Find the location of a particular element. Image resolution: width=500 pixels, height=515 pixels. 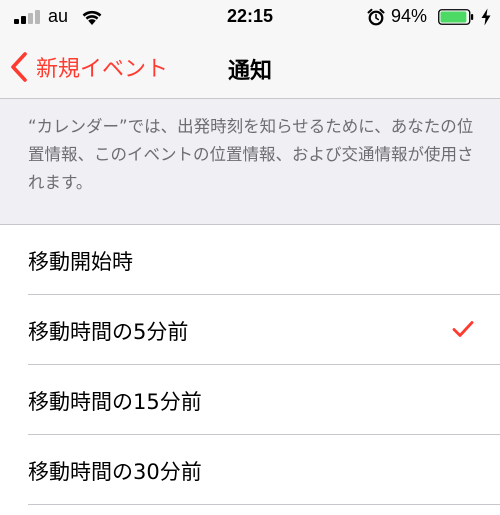

row-divider is located at coordinates (264, 504).